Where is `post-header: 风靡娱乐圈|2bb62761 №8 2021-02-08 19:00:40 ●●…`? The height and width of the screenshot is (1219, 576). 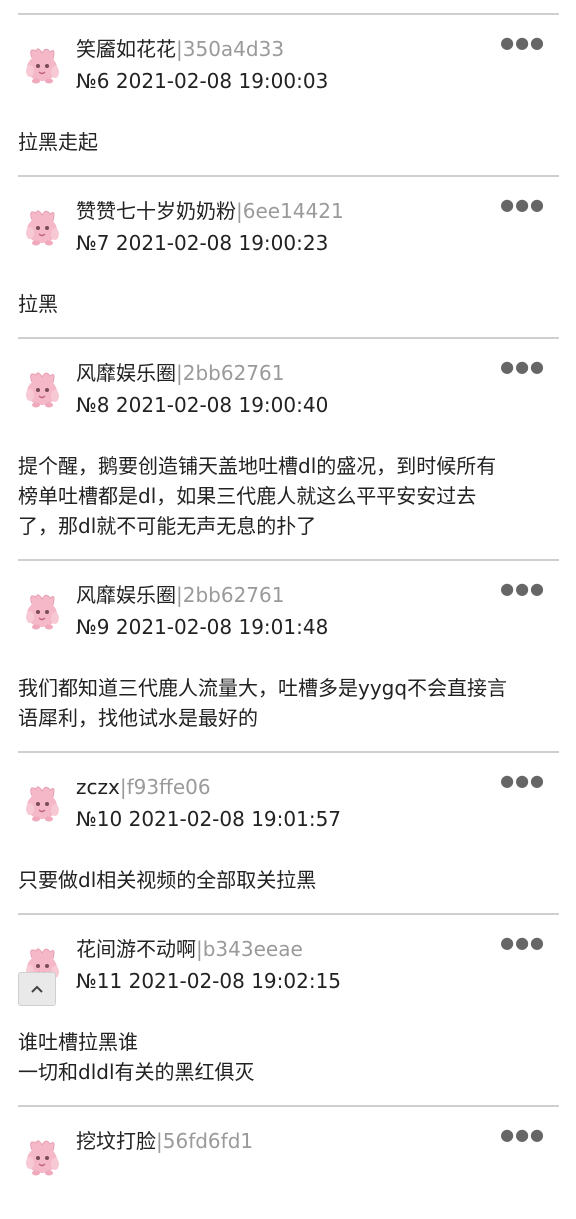
post-header: 风靡娱乐圈|2bb62761 №8 2021-02-08 19:00:40 ●●… is located at coordinates (288, 395).